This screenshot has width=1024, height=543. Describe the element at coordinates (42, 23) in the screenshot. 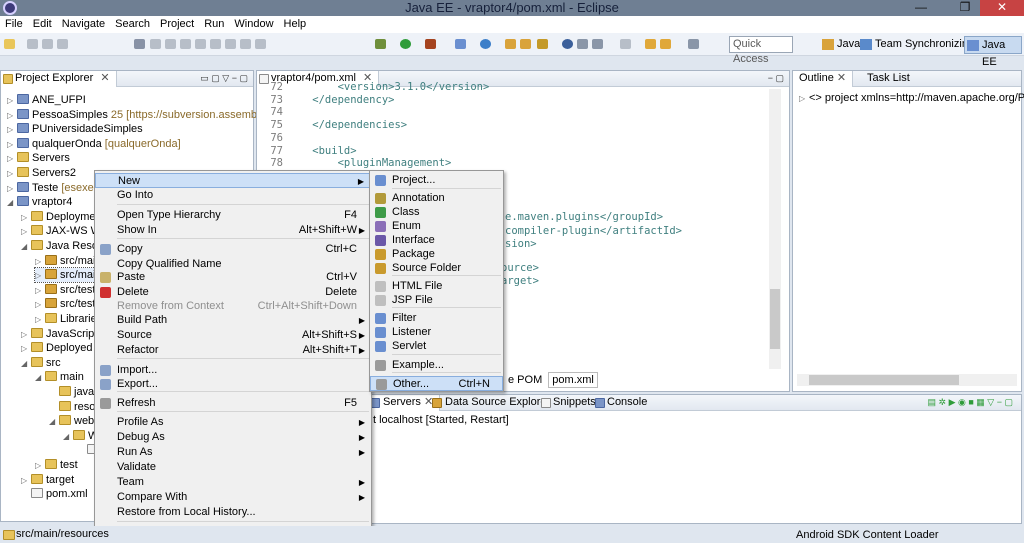

I see `menu-edit: Edit` at that location.